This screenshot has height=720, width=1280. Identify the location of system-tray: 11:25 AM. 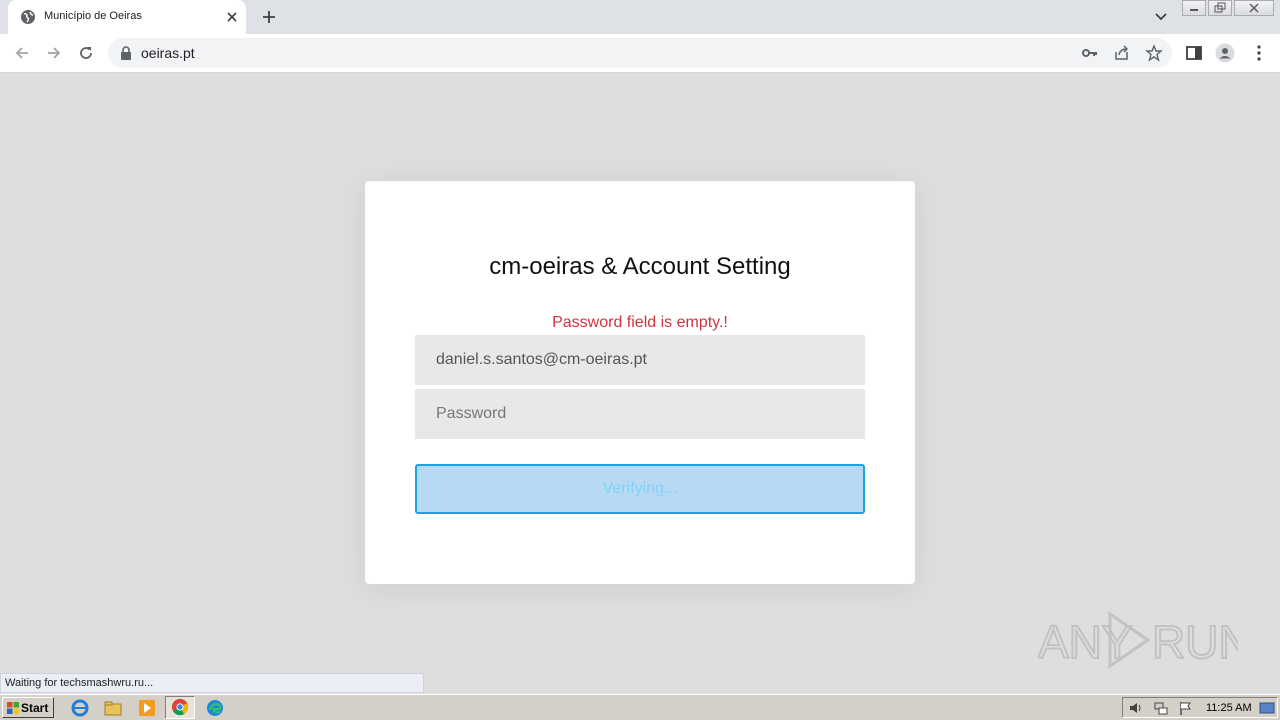
(1200, 707).